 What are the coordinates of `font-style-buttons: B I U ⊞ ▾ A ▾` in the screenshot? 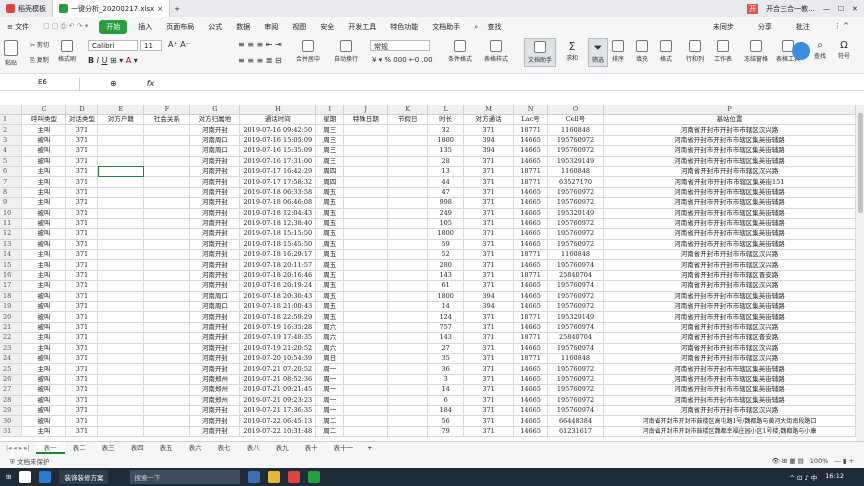 It's located at (113, 60).